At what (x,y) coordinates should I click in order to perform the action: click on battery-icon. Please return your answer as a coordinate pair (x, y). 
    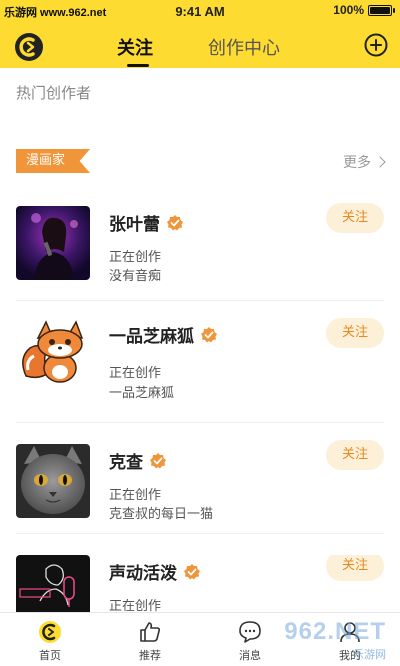
    Looking at the image, I should click on (381, 10).